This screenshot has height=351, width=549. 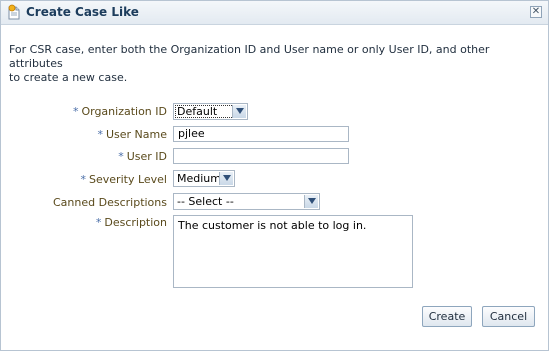 What do you see at coordinates (447, 316) in the screenshot?
I see `create-button: Create` at bounding box center [447, 316].